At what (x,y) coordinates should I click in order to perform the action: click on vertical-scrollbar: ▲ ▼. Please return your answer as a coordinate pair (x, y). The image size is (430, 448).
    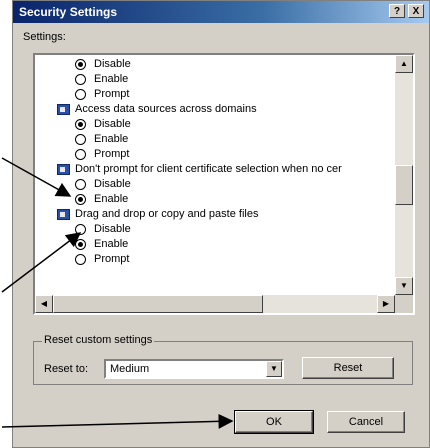
    Looking at the image, I should click on (404, 175).